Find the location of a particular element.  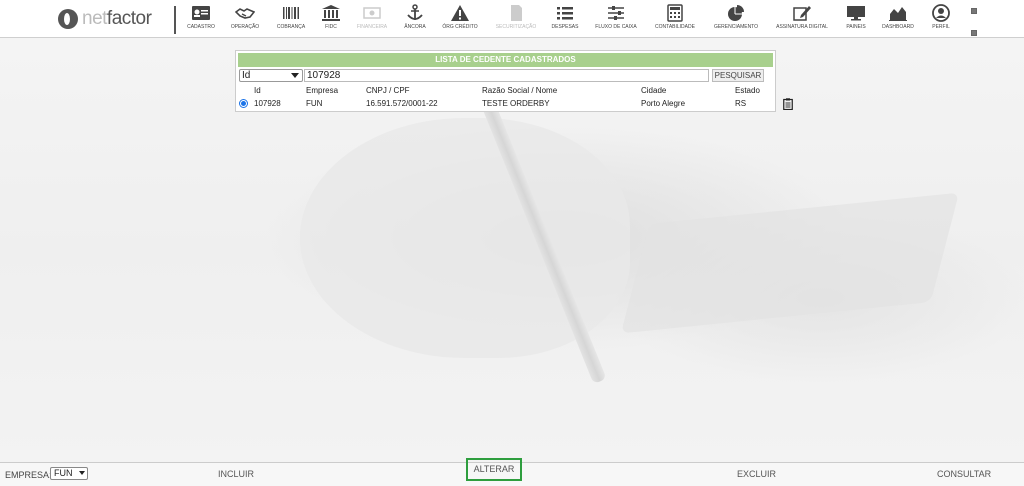

menu-perfil: PERFIL is located at coordinates (941, 17).